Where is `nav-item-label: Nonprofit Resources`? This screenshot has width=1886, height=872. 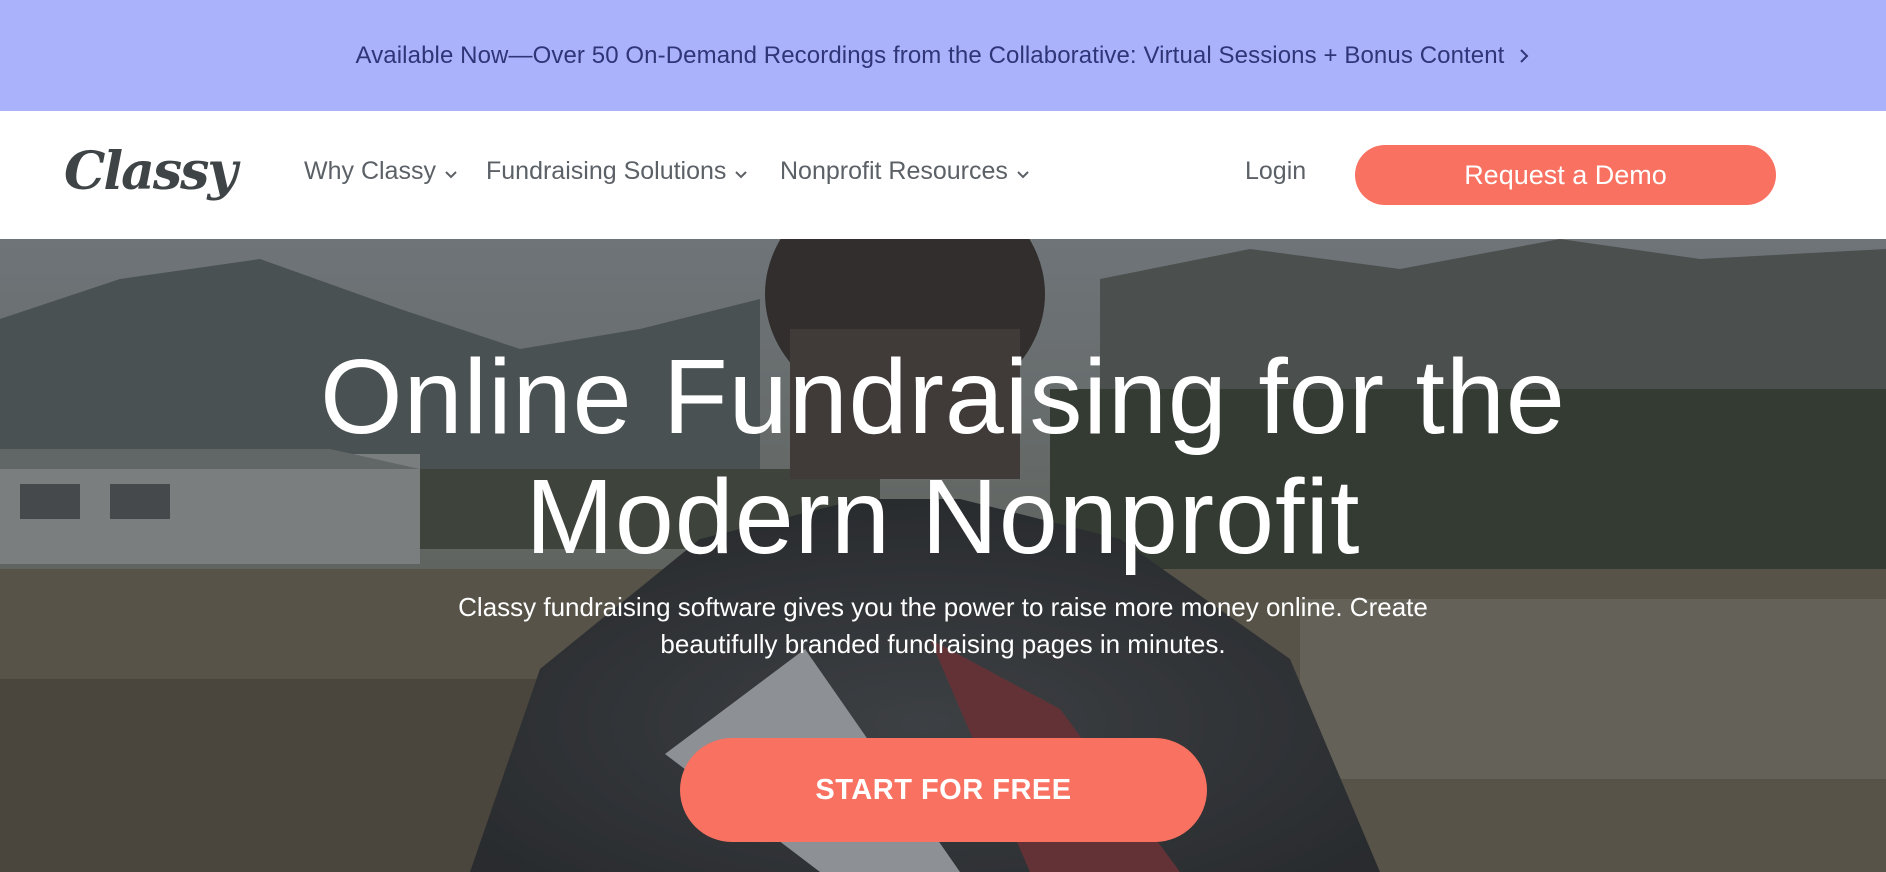 nav-item-label: Nonprofit Resources is located at coordinates (894, 171).